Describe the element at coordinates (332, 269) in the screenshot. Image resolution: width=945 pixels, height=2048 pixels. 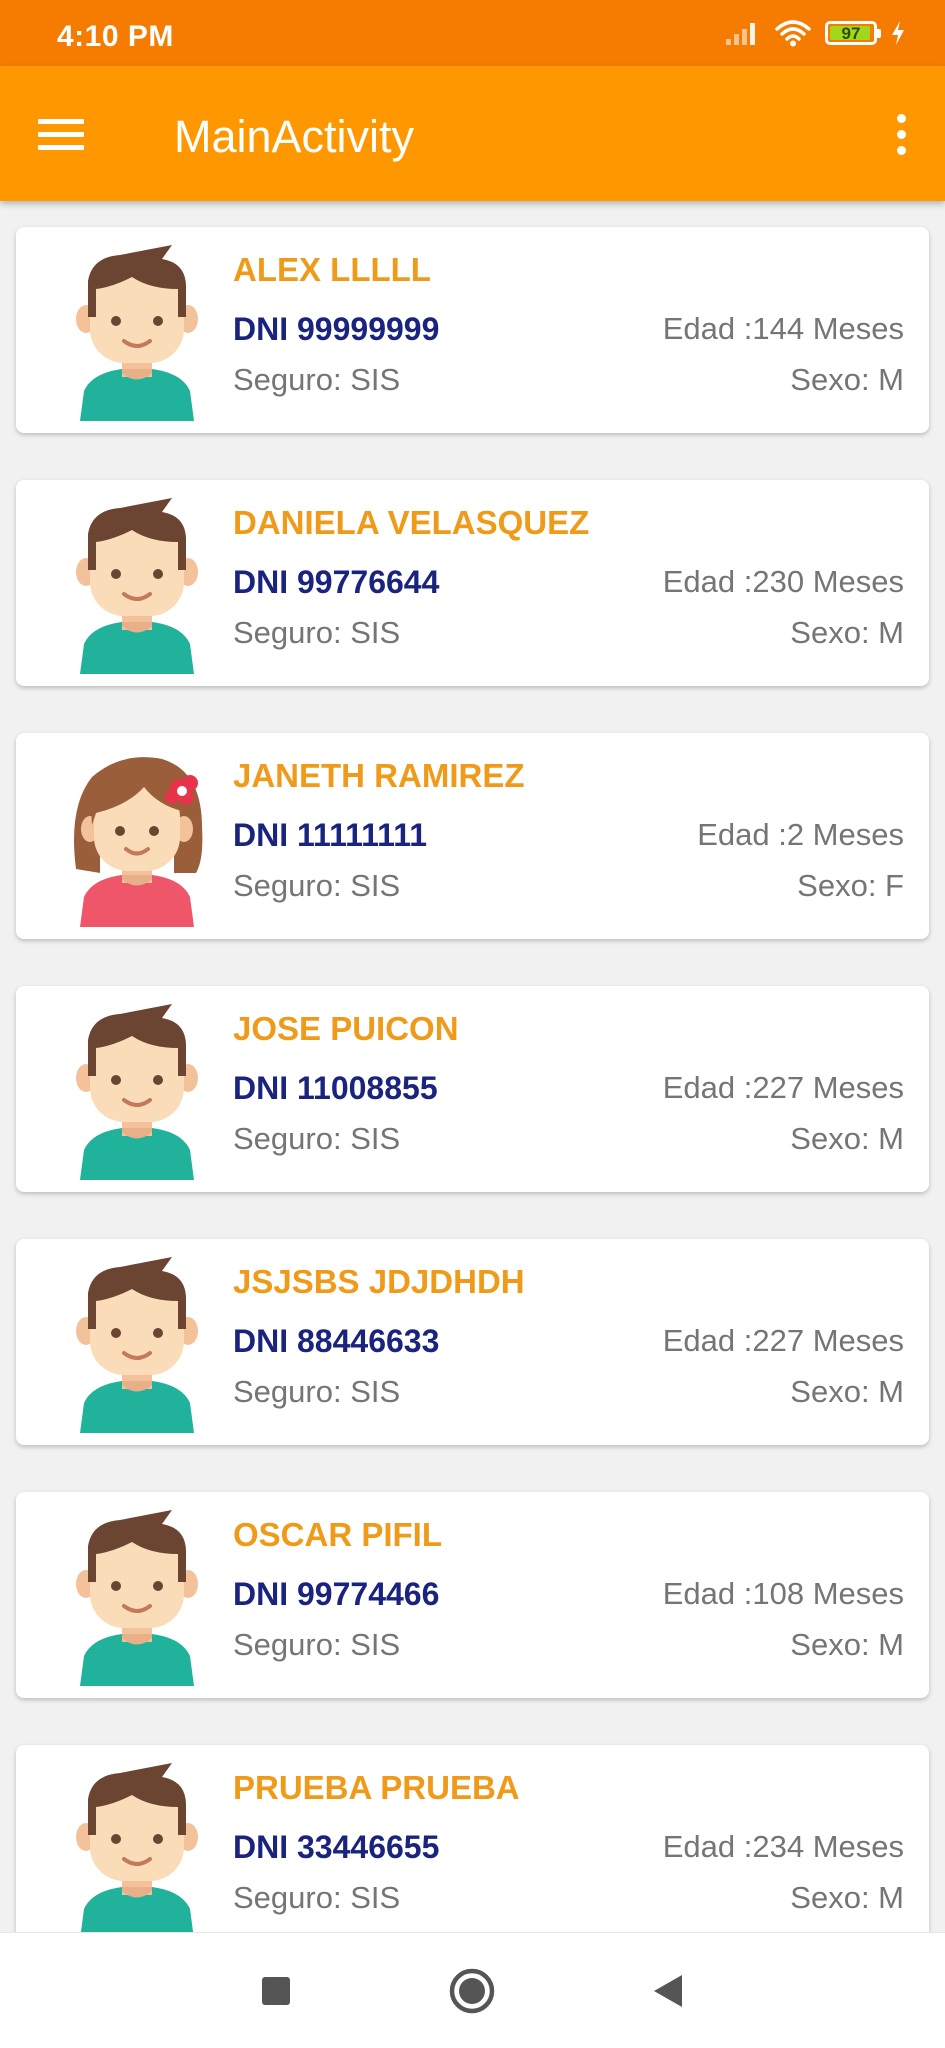
I see `patient-name: ALEX LLLLL` at that location.